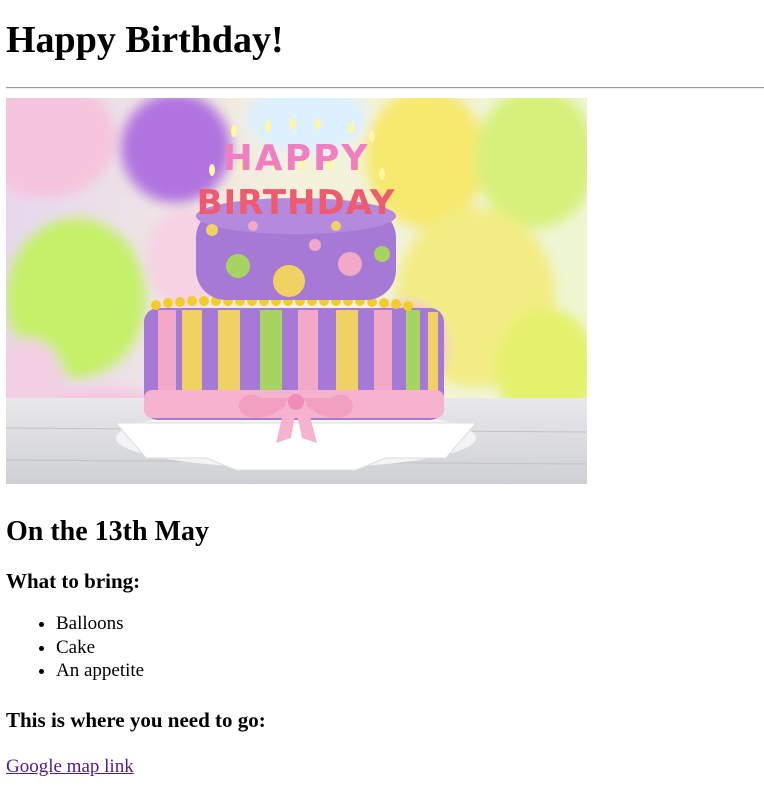 The width and height of the screenshot is (764, 811). What do you see at coordinates (296, 158) in the screenshot?
I see `cake-topper-happy: HAPPY` at bounding box center [296, 158].